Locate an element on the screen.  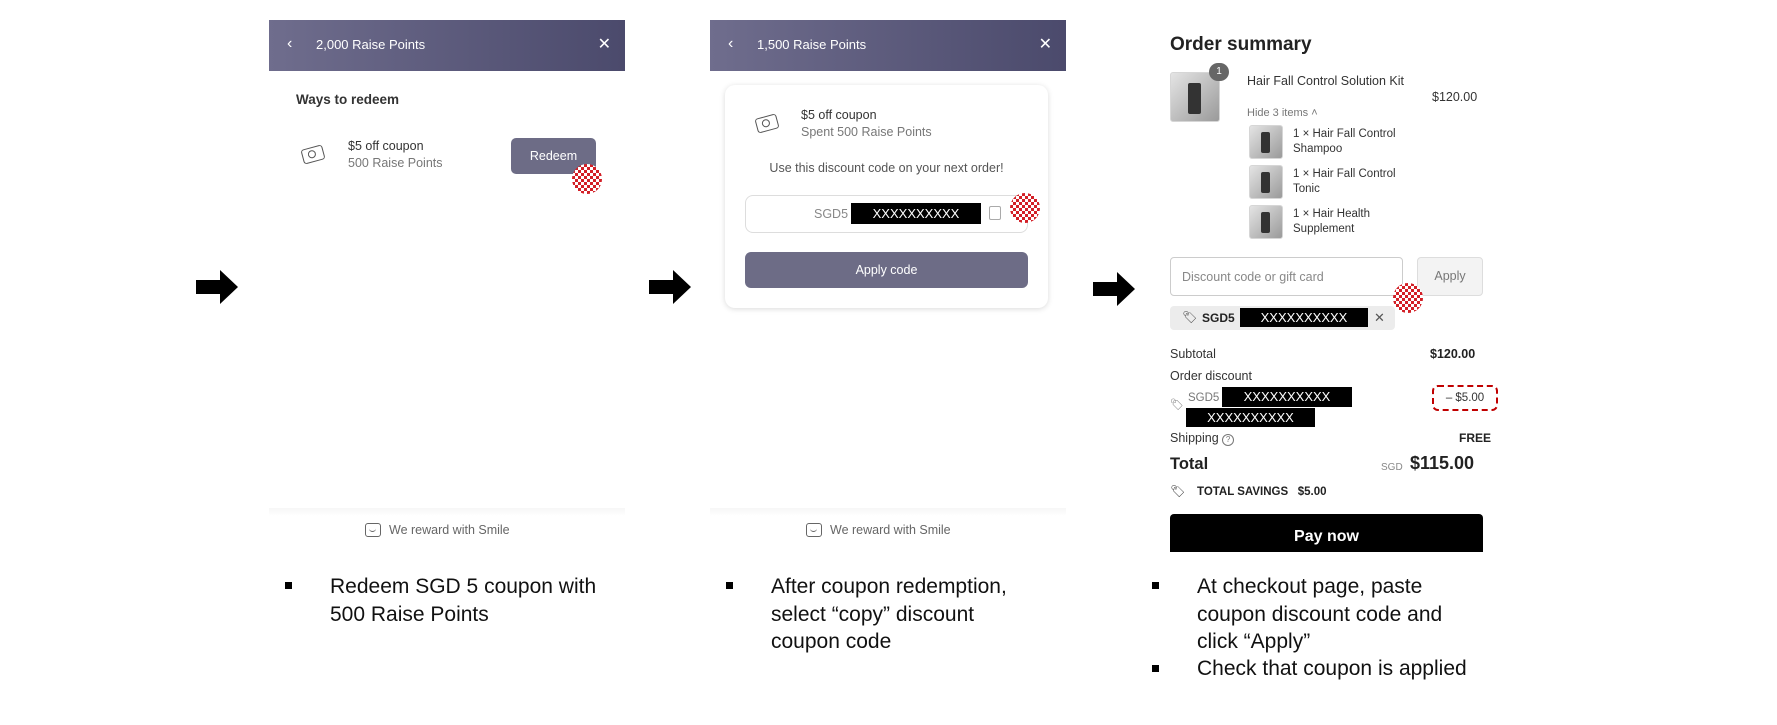
apply-code-button: Apply code is located at coordinates (886, 270).